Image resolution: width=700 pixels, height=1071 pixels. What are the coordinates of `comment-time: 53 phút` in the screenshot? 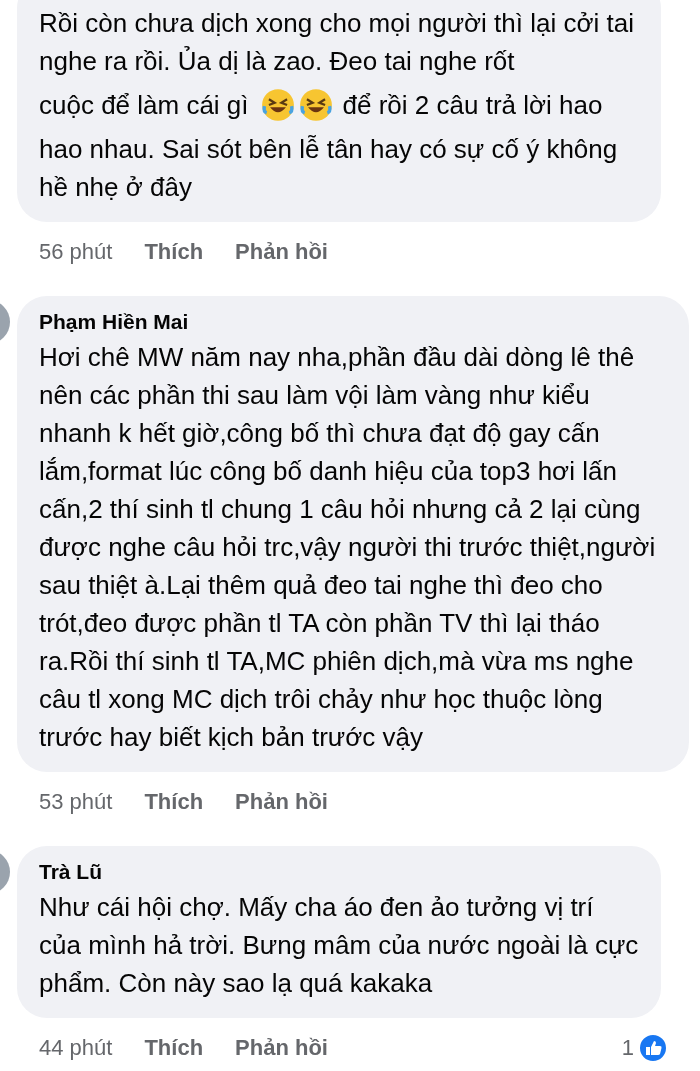 It's located at (76, 802).